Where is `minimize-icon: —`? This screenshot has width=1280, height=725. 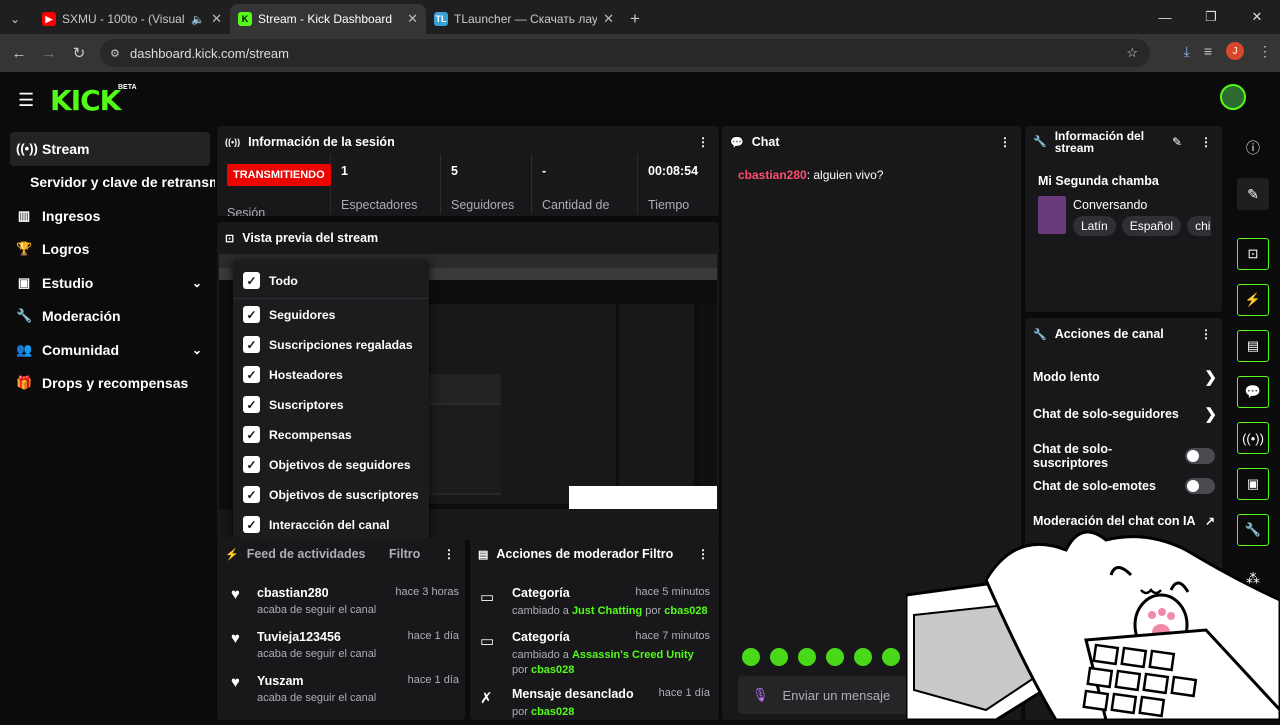 minimize-icon: — is located at coordinates (1165, 17).